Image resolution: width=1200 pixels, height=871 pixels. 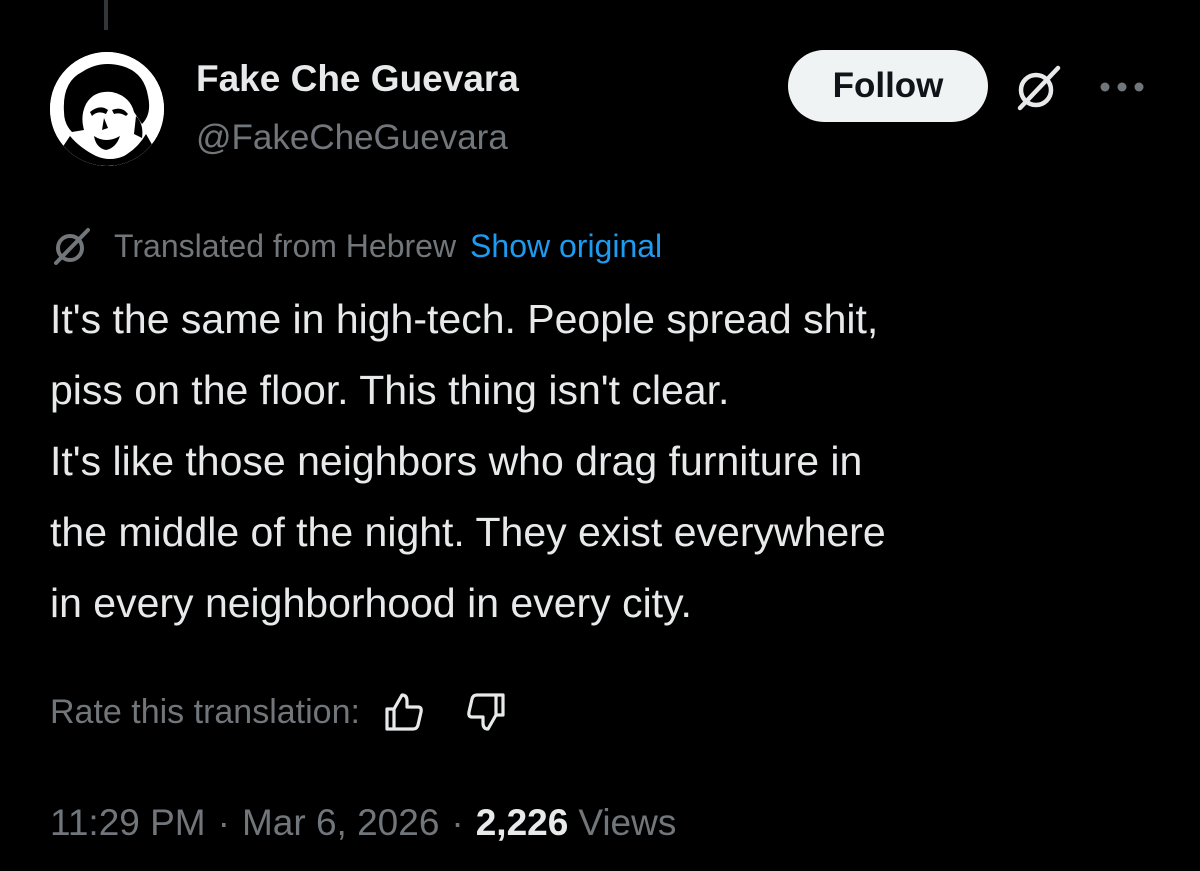 I want to click on views-count: 2,226, so click(x=522, y=822).